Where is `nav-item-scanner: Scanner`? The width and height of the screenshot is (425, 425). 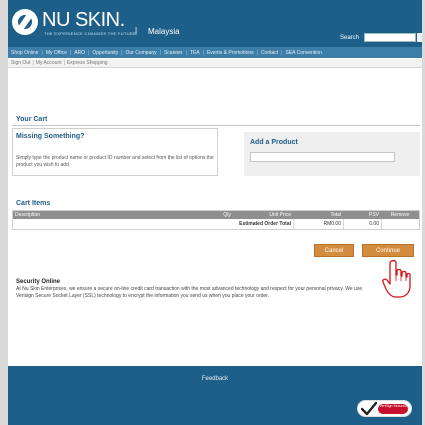
nav-item-scanner: Scanner is located at coordinates (173, 53).